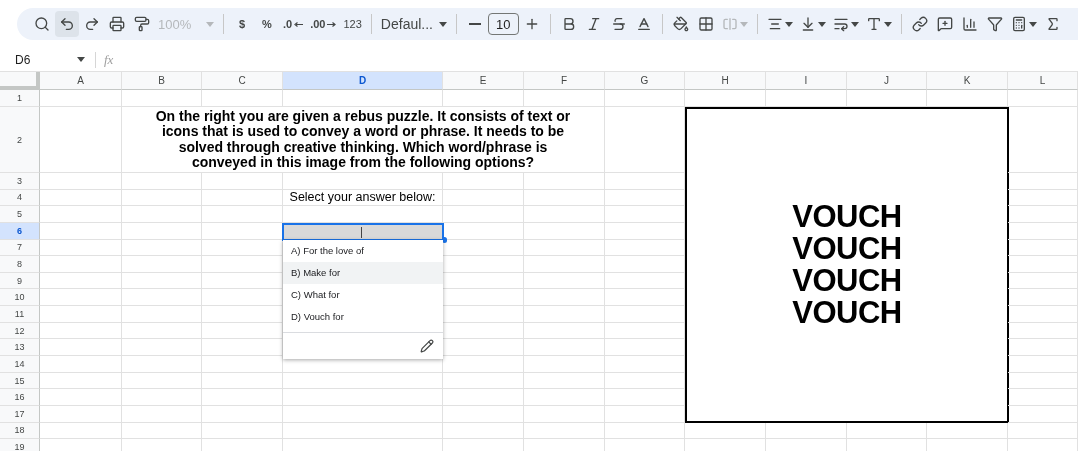  I want to click on edit-button, so click(427, 345).